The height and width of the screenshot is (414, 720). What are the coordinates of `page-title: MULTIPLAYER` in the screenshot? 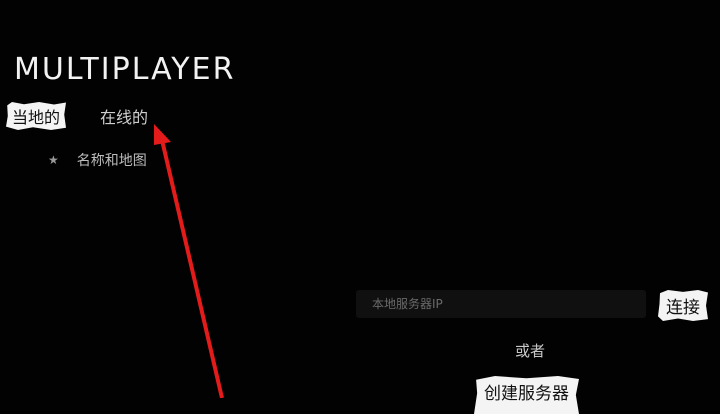 It's located at (125, 69).